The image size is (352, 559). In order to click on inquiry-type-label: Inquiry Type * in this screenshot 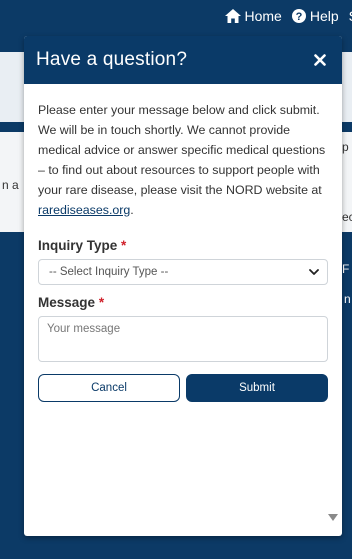, I will do `click(82, 245)`.